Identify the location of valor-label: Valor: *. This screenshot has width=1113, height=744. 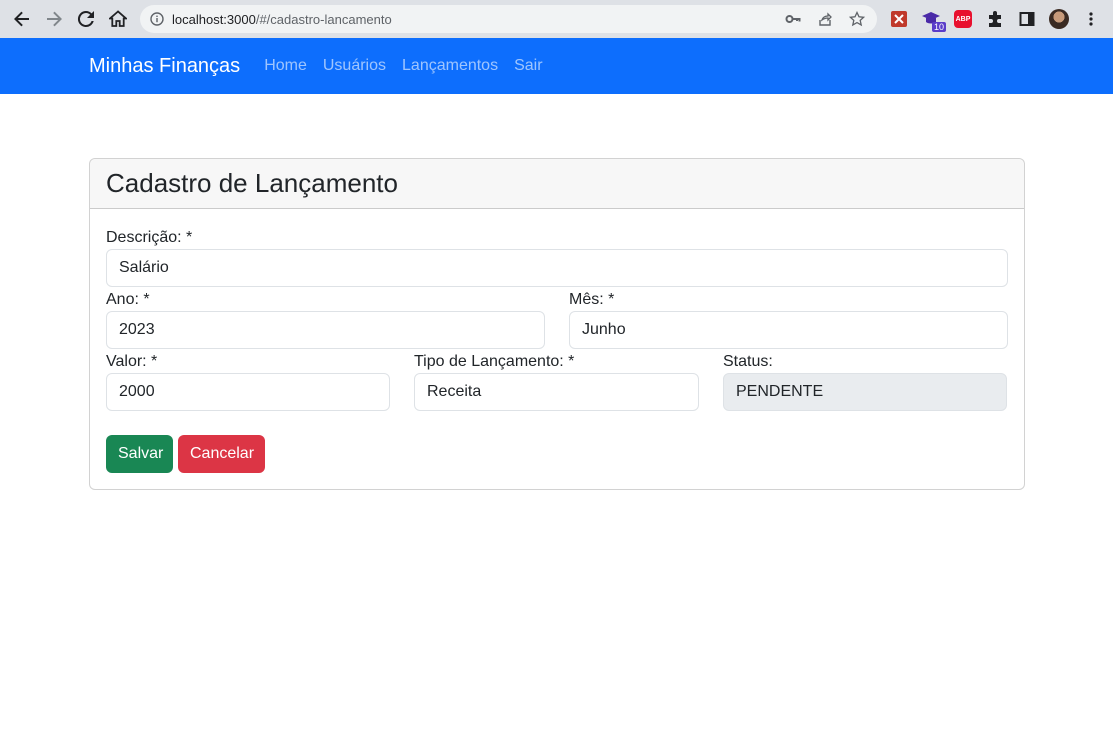
(132, 361).